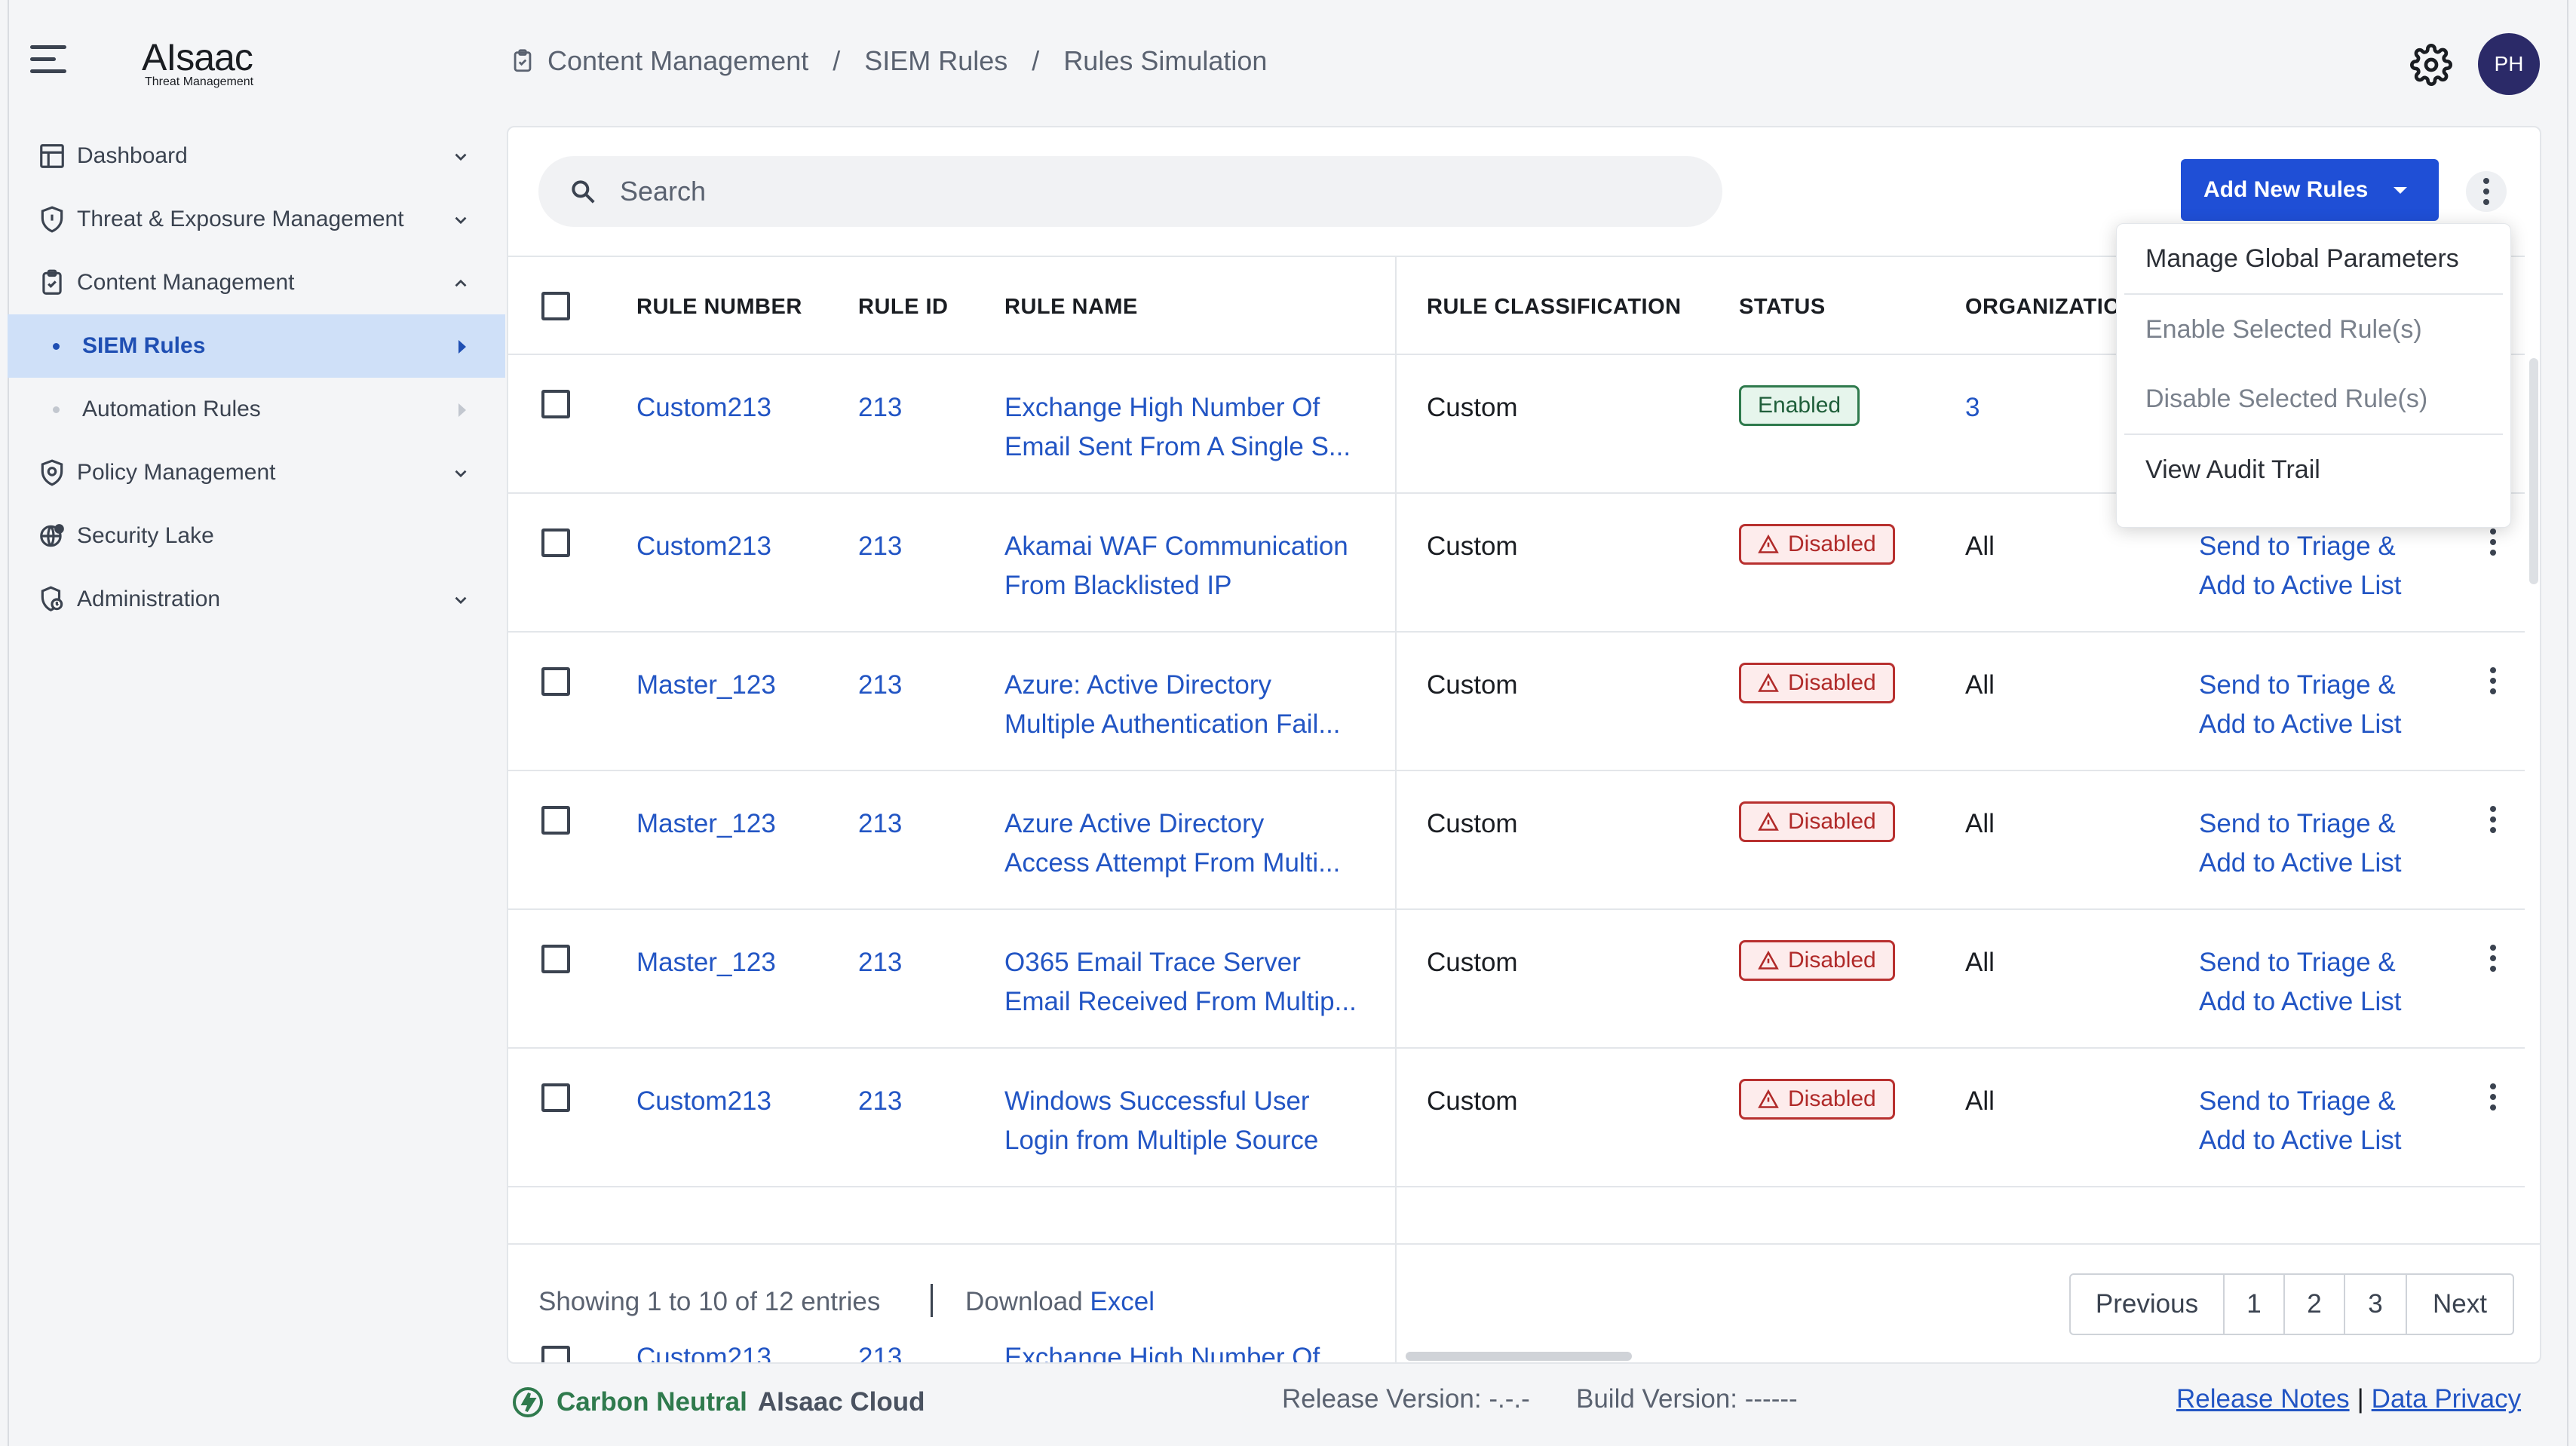  I want to click on add-new-rules-label: Add New Rules, so click(2286, 189).